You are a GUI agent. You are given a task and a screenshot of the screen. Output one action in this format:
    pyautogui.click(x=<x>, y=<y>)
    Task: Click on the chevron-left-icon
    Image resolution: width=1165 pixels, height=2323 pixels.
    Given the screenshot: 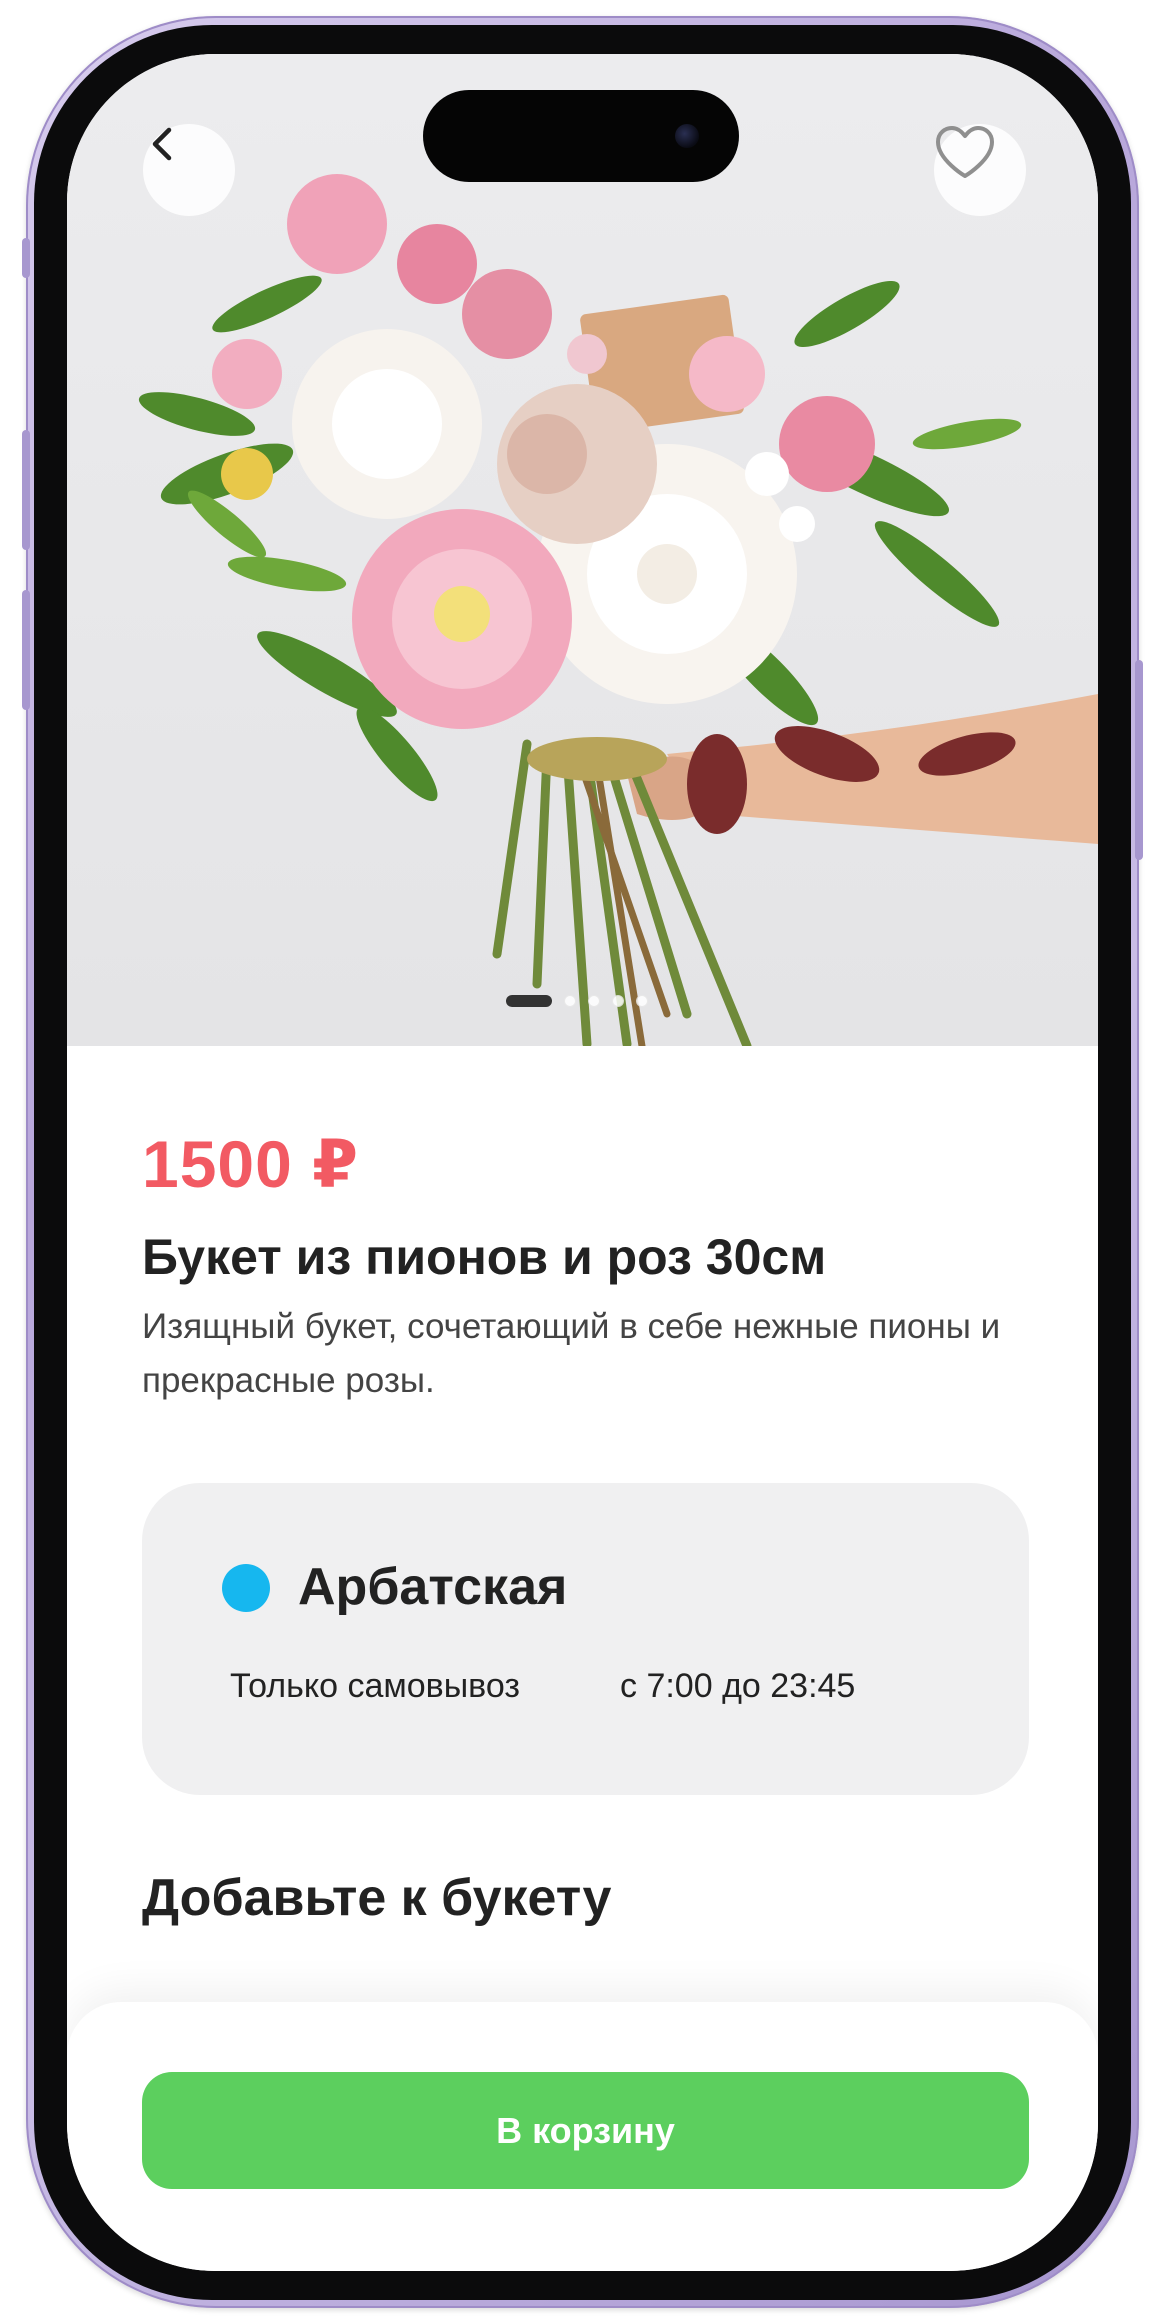 What is the action you would take?
    pyautogui.click(x=162, y=144)
    